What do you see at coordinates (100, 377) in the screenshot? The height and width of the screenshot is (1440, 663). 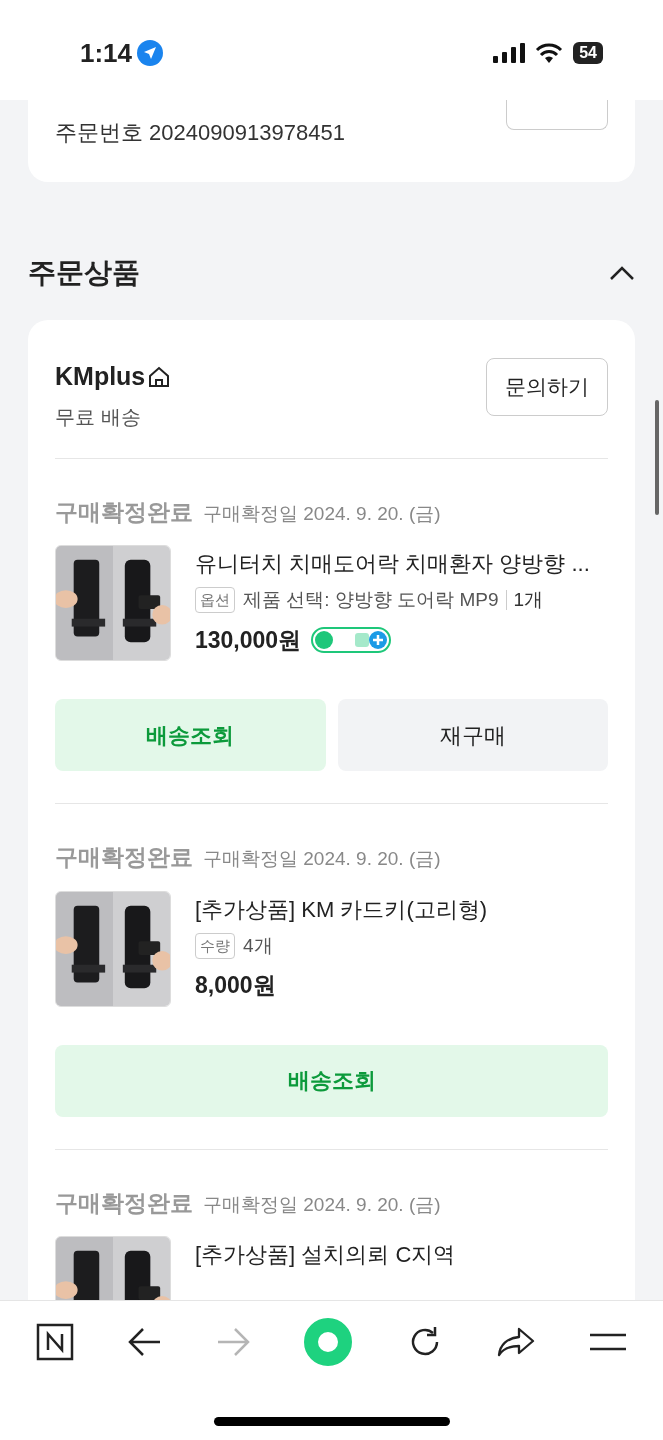 I see `seller-name: KMplus` at bounding box center [100, 377].